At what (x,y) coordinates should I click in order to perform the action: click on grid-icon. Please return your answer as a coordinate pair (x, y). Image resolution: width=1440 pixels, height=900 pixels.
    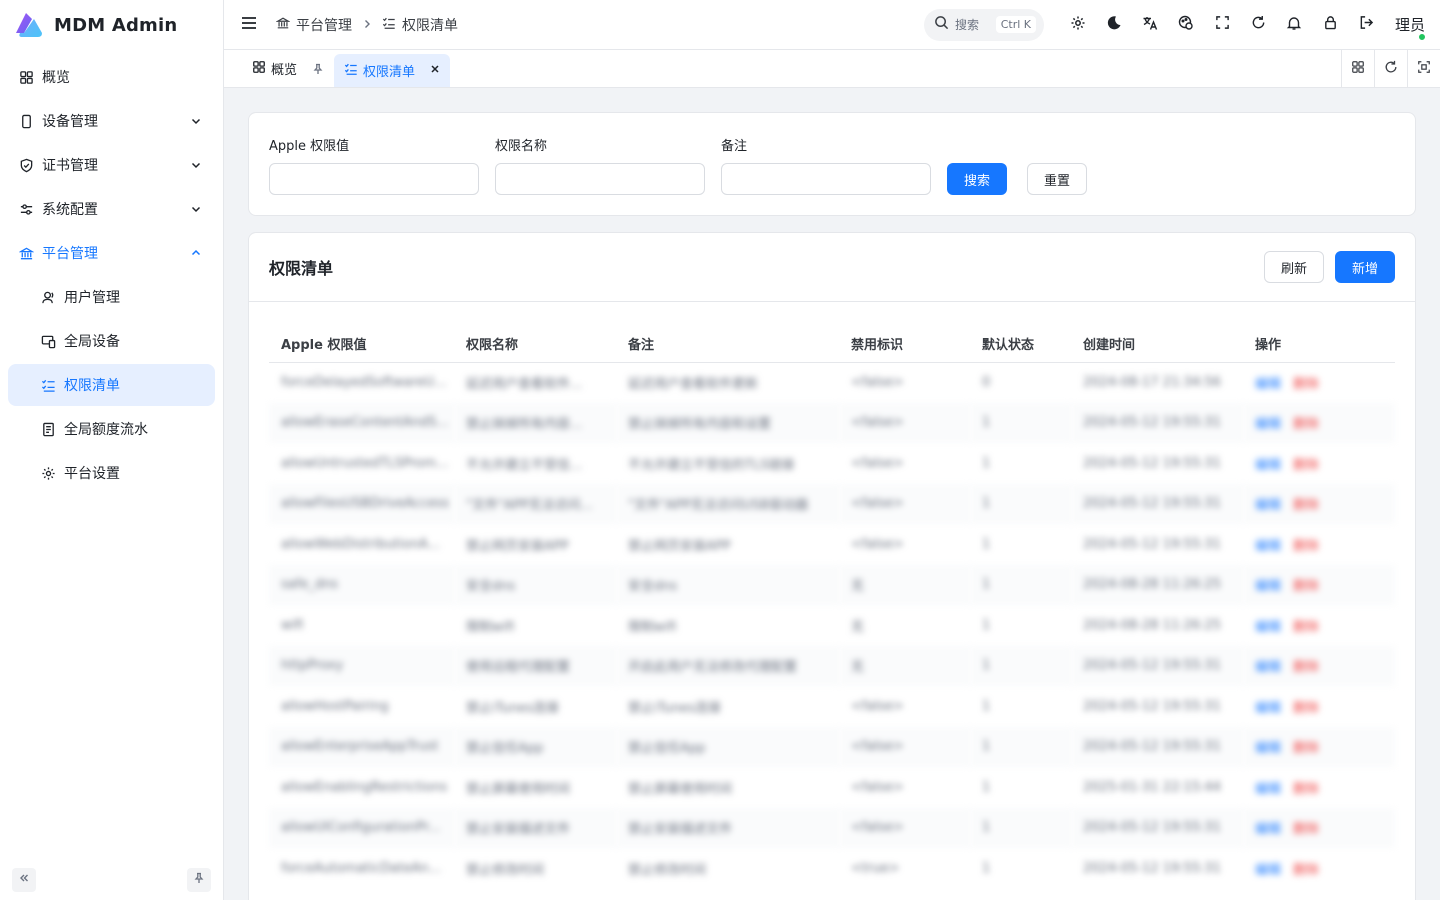
    Looking at the image, I should click on (1358, 69).